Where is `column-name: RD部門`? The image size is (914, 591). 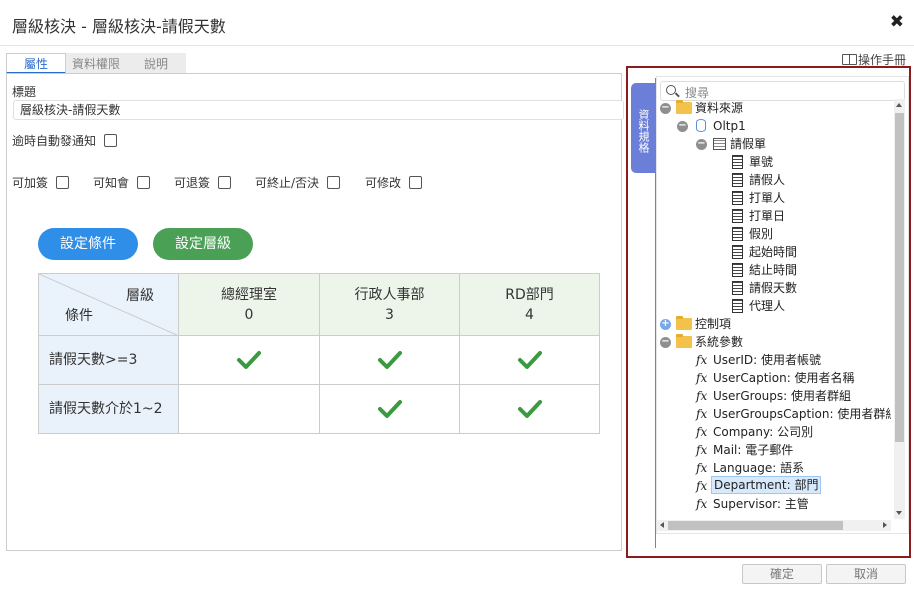
column-name: RD部門 is located at coordinates (529, 294).